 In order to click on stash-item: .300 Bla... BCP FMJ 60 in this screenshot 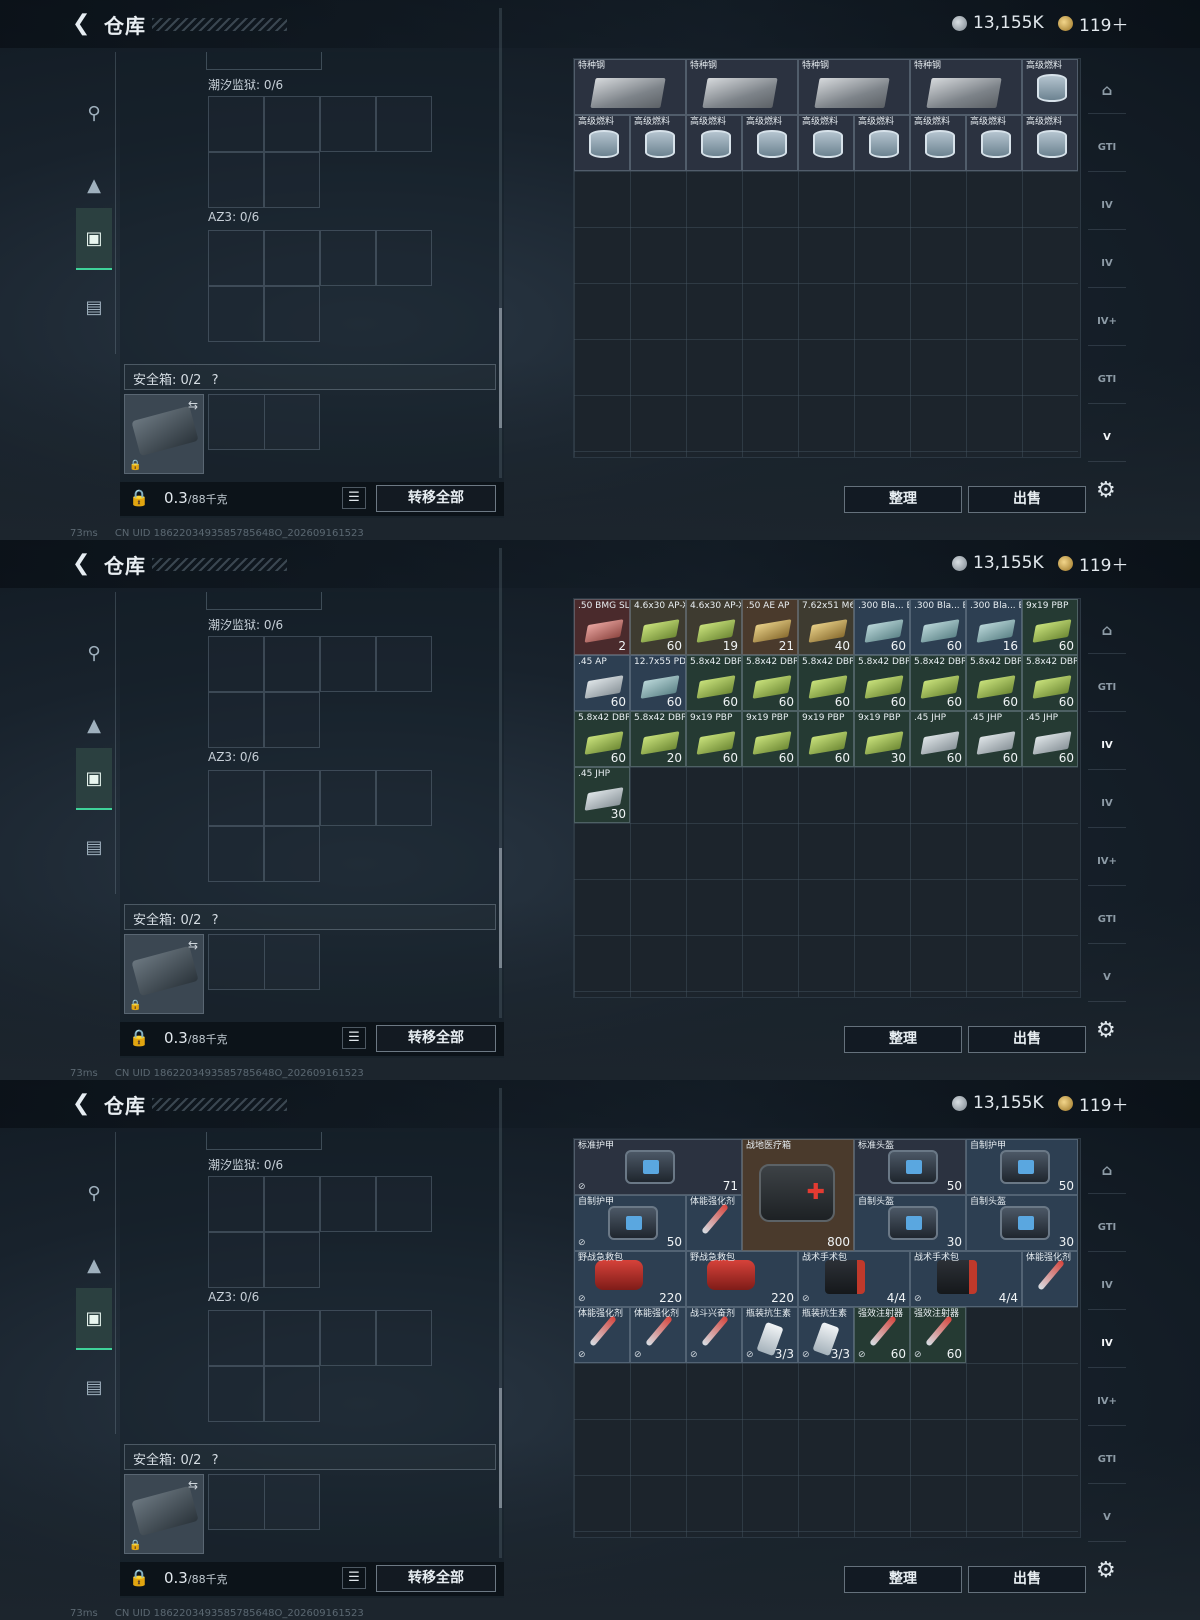, I will do `click(938, 627)`.